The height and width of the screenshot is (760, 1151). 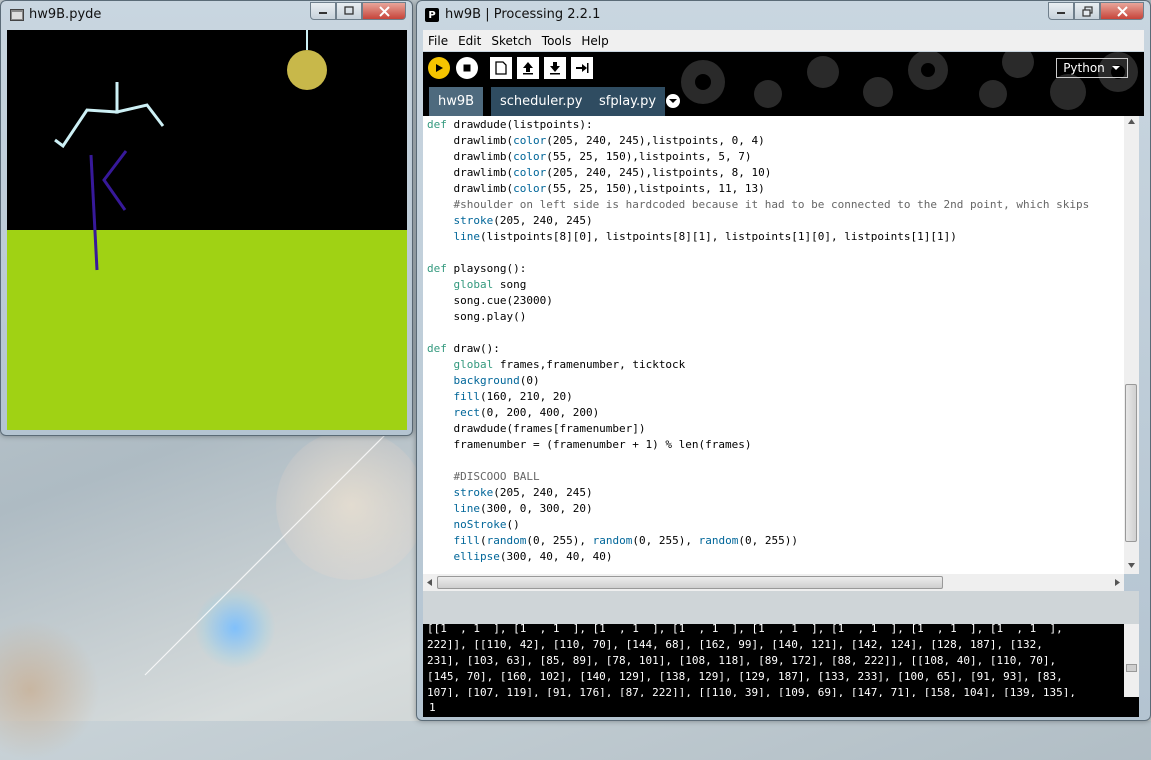 I want to click on horizontal-scroll-thumb, so click(x=690, y=582).